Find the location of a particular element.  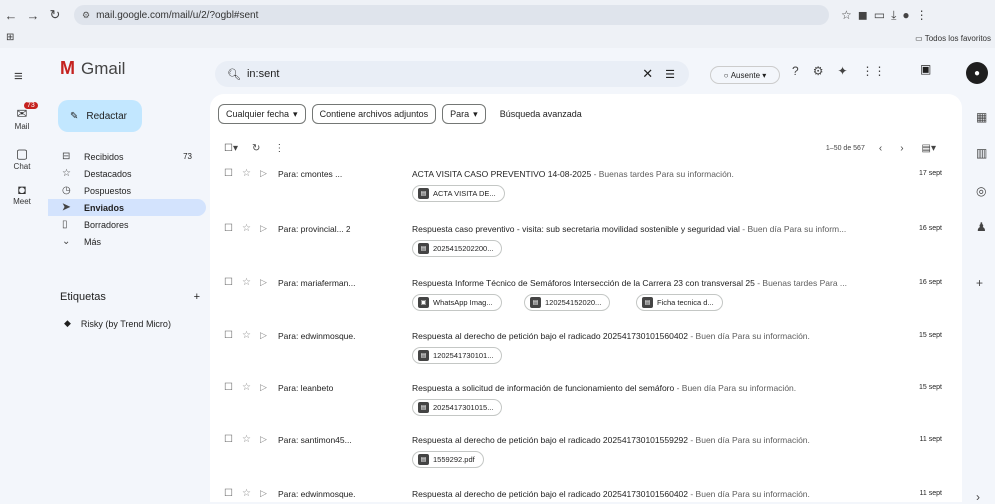

reload-icon: ↻ is located at coordinates (55, 15).